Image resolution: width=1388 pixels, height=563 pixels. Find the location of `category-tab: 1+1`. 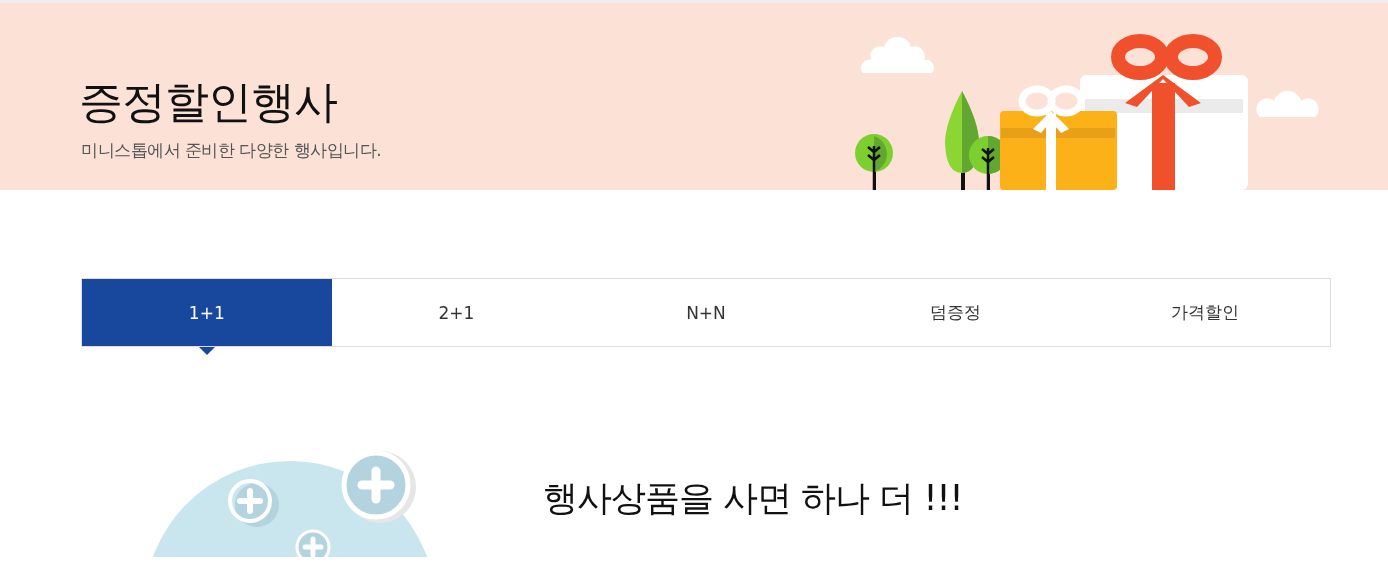

category-tab: 1+1 is located at coordinates (207, 312).